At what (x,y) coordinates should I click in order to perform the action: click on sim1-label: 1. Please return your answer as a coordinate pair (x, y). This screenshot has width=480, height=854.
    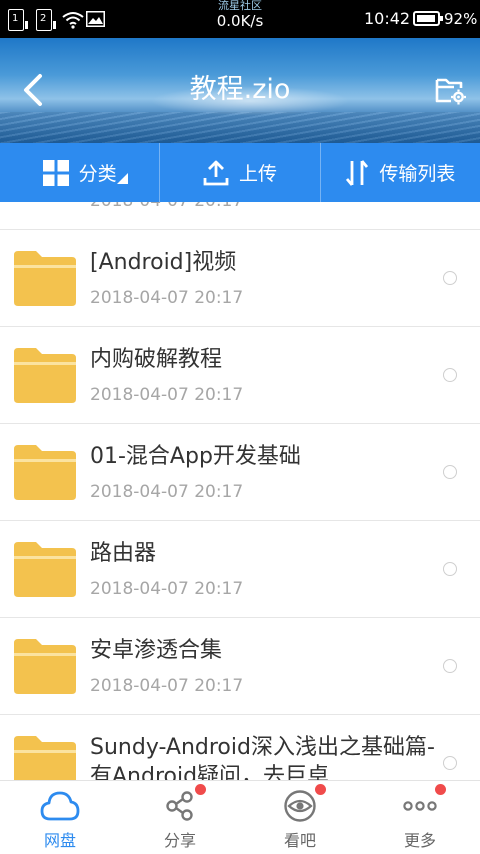
    Looking at the image, I should click on (15, 18).